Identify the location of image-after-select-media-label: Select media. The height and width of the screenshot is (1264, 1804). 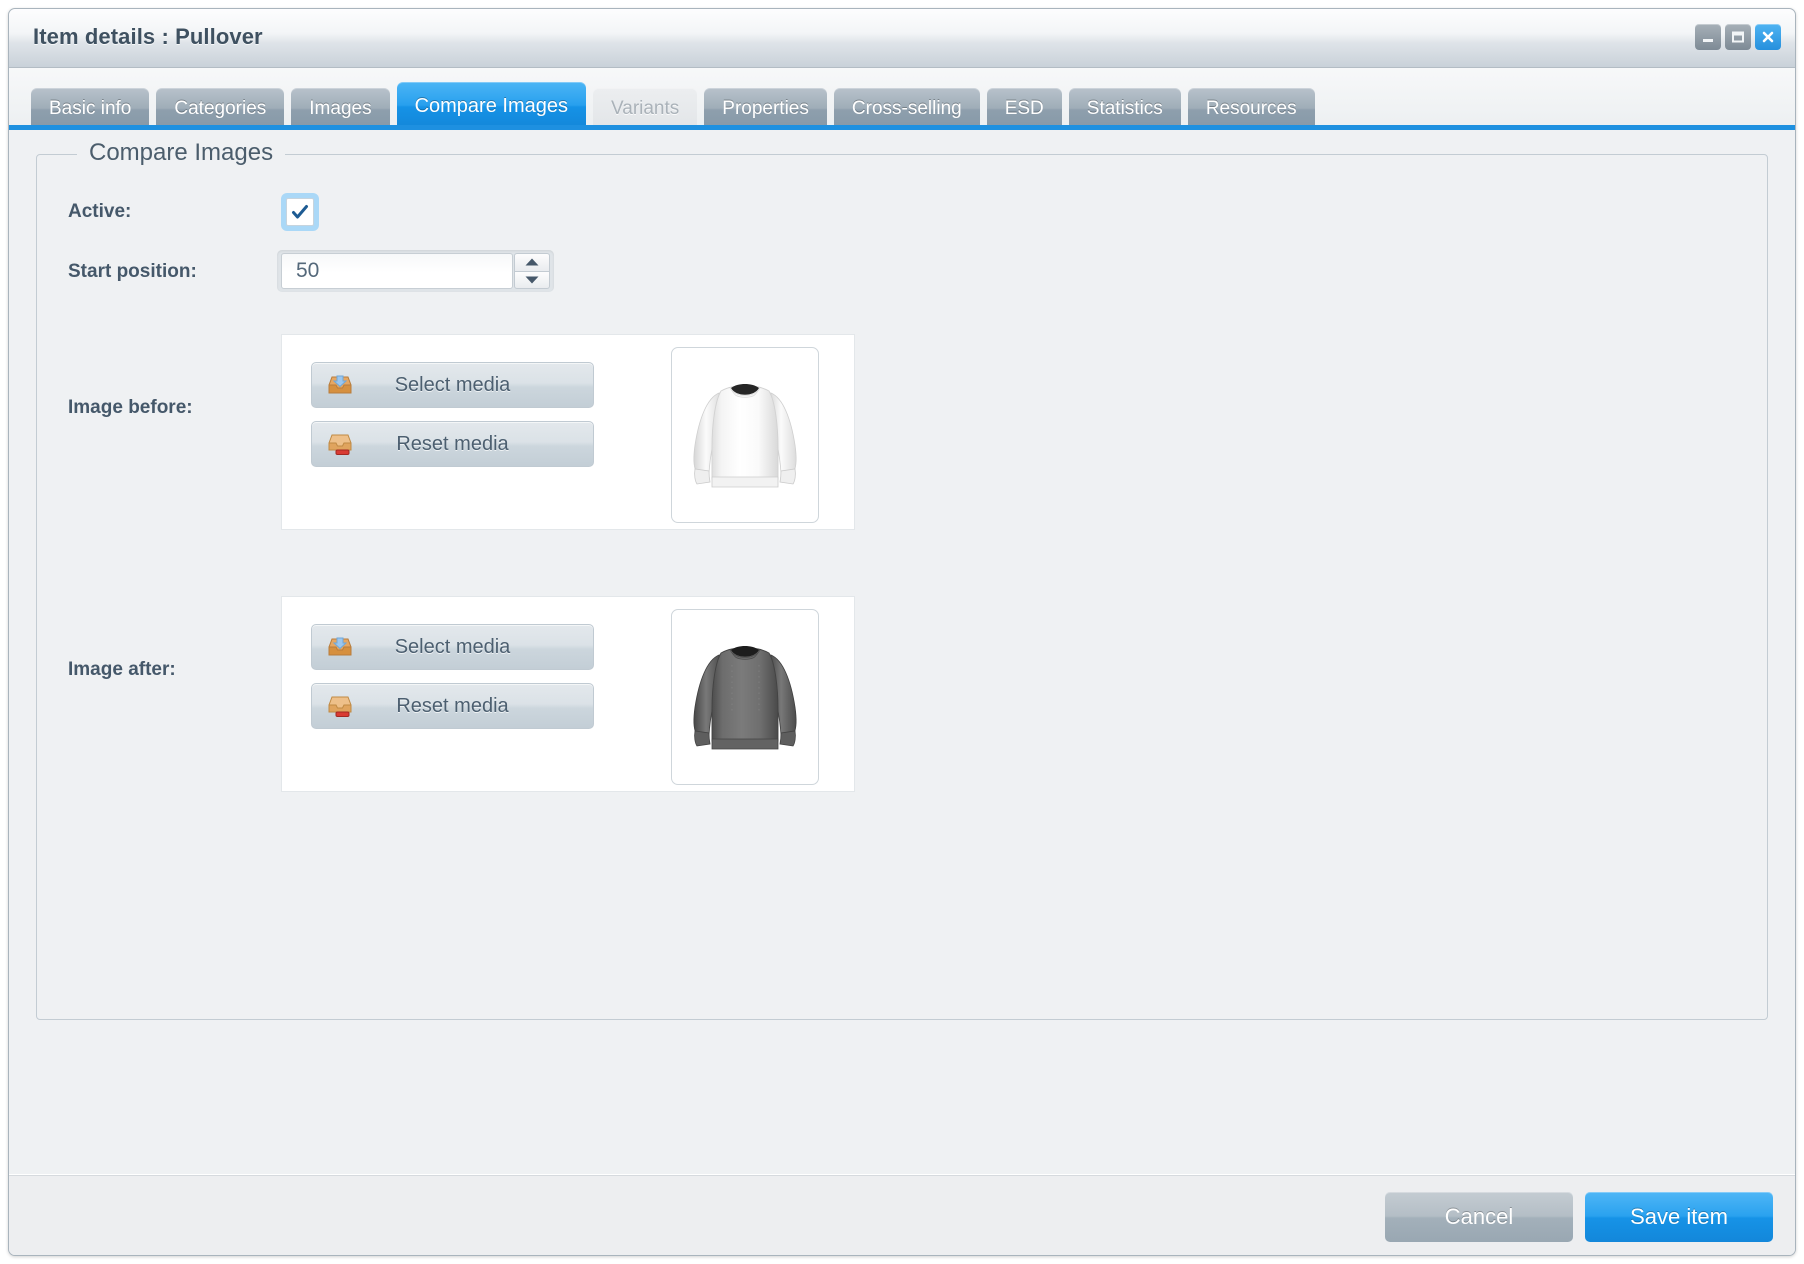
(452, 646).